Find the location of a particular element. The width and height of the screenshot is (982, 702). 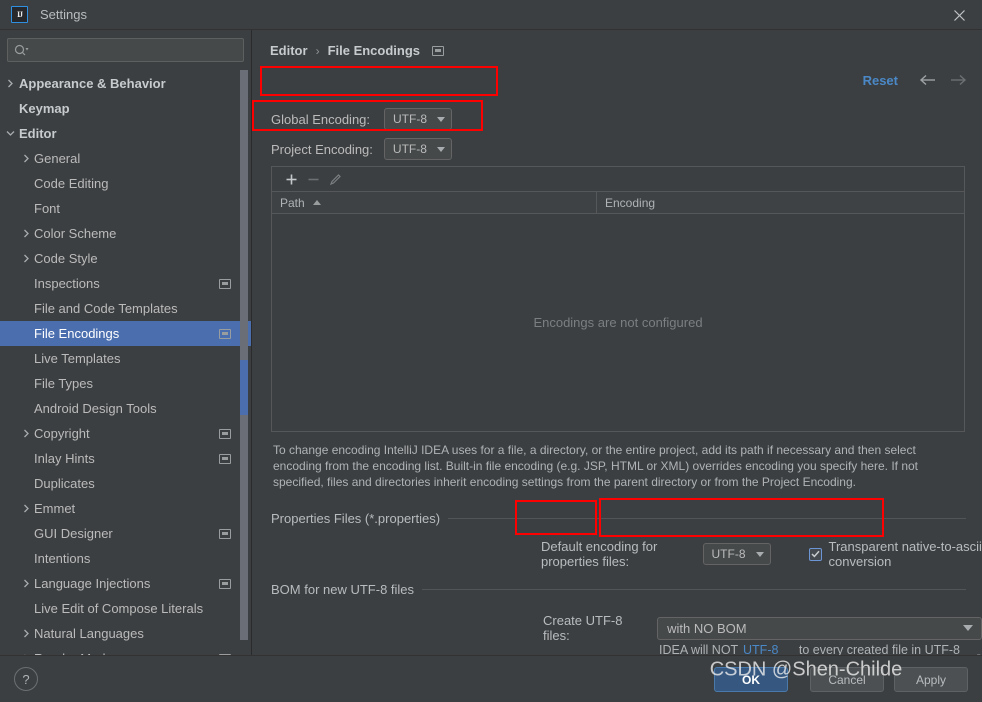

sidebar-item-color-scheme: Color Scheme is located at coordinates (125, 233).